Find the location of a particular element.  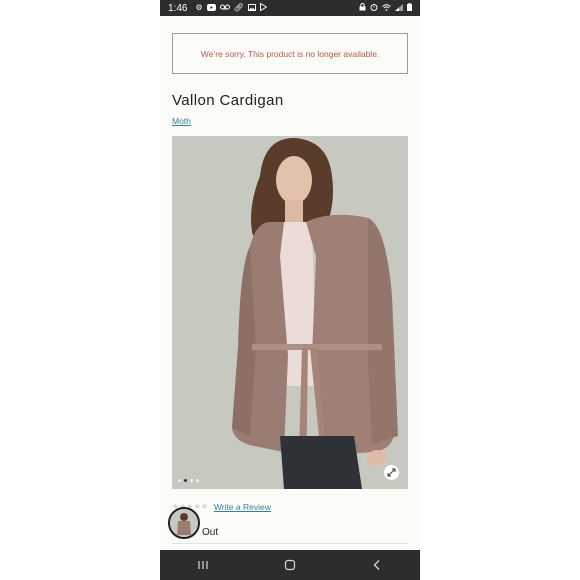

alarm-icon is located at coordinates (374, 8).